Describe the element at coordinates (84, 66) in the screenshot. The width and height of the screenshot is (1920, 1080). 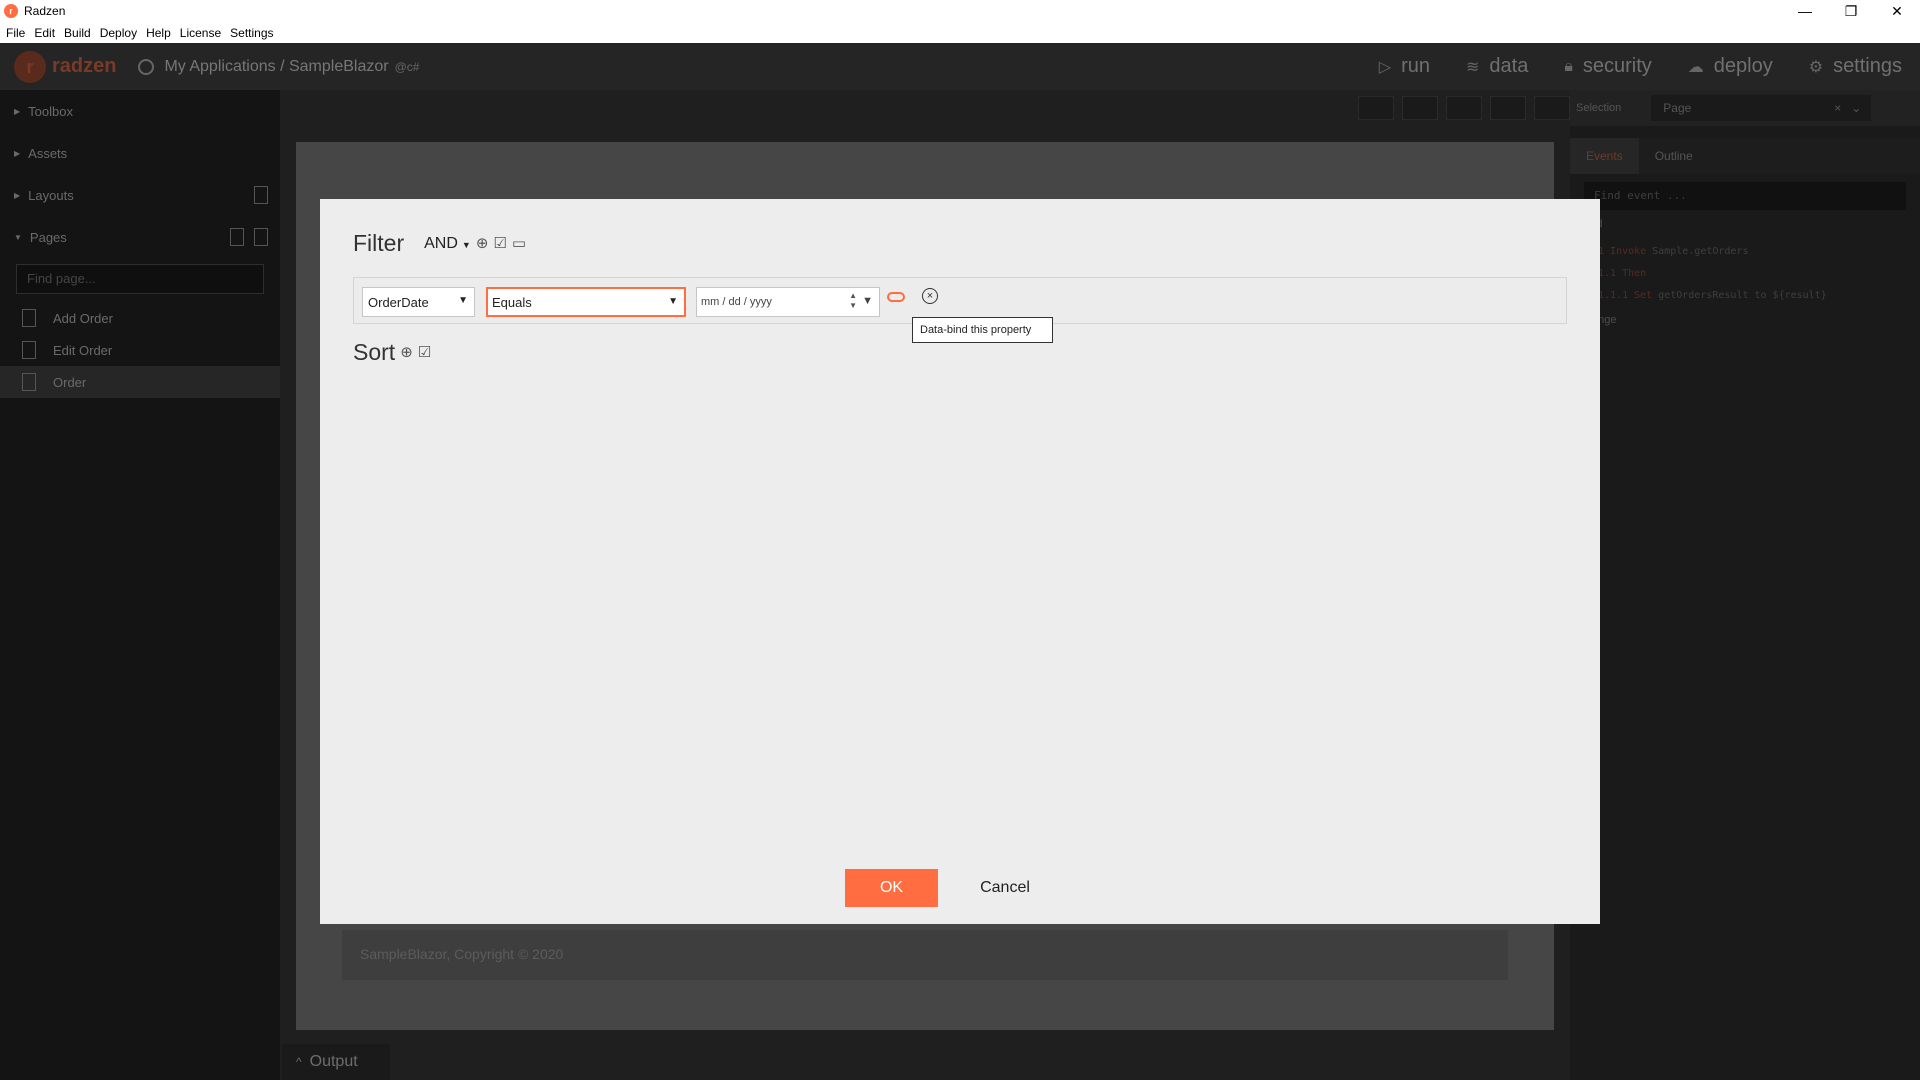
I see `logo-text: radzen` at that location.